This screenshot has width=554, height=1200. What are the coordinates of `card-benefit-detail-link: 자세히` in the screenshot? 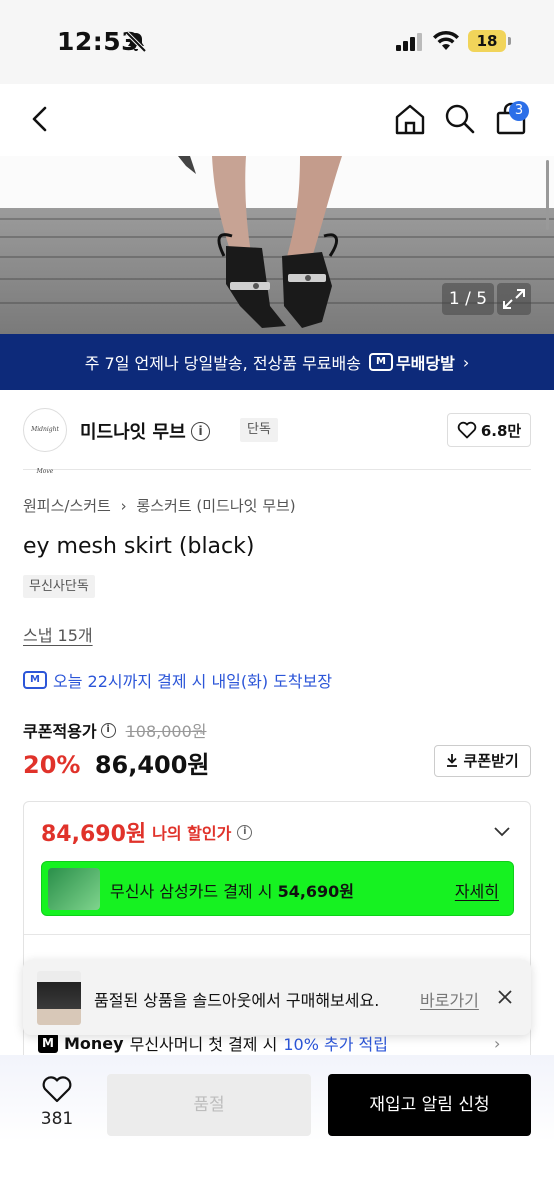 It's located at (477, 890).